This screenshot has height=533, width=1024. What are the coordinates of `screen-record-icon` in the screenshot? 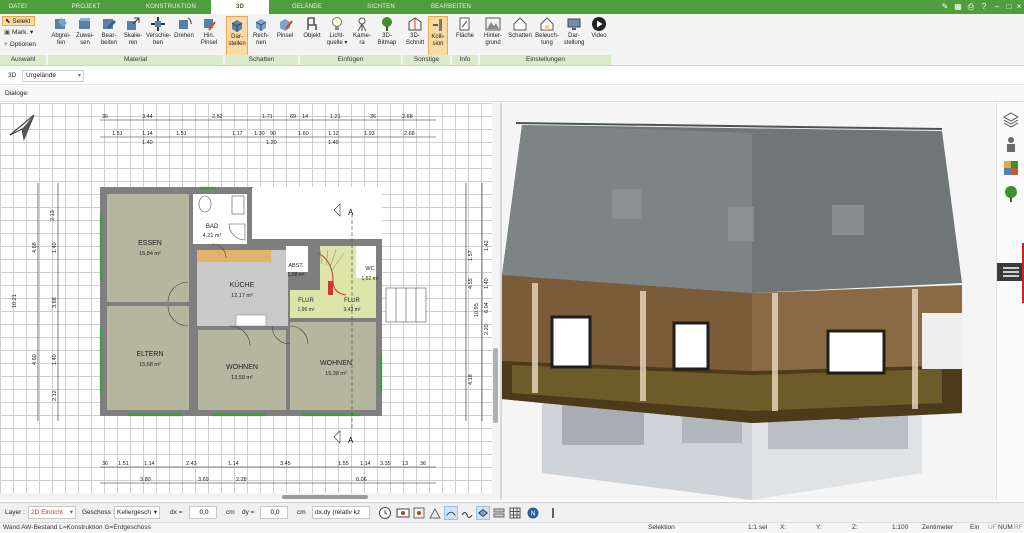 It's located at (403, 513).